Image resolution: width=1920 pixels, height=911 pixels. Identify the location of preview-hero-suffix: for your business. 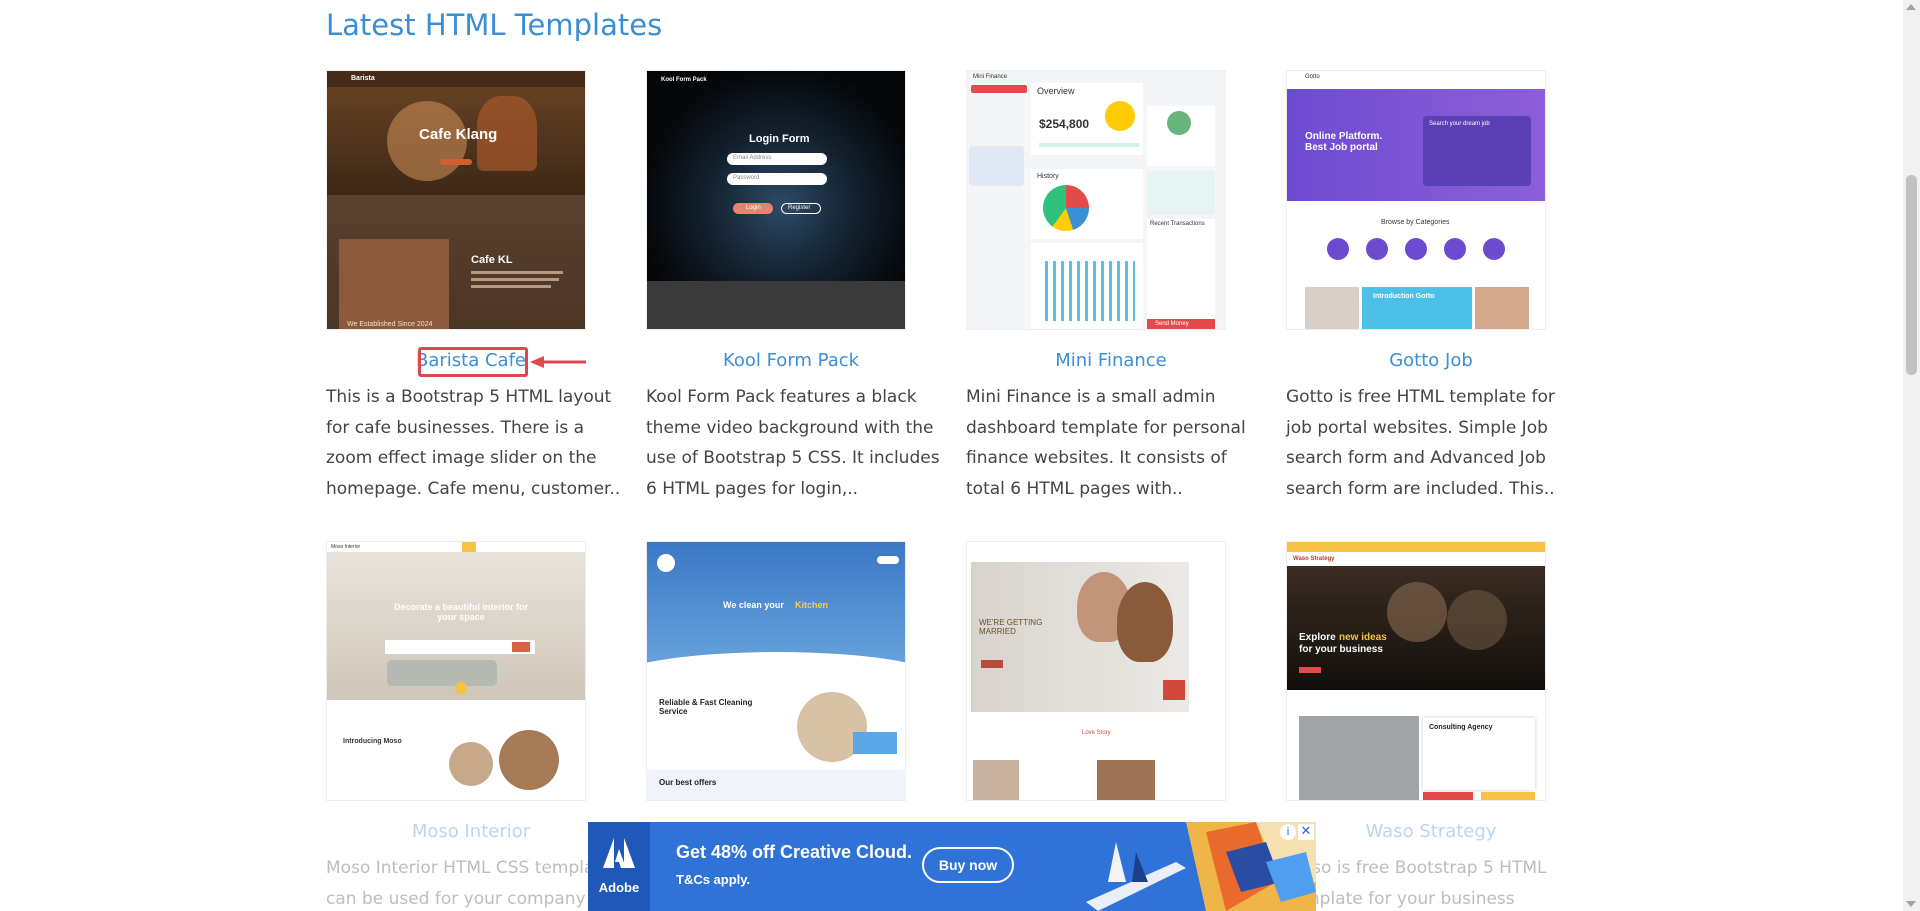
(1341, 649).